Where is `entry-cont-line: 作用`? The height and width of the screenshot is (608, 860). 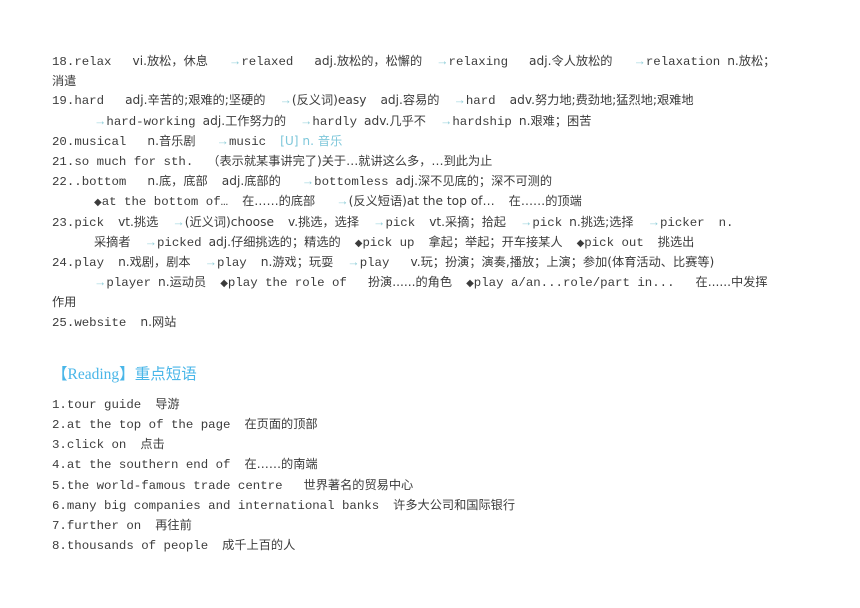 entry-cont-line: 作用 is located at coordinates (64, 302).